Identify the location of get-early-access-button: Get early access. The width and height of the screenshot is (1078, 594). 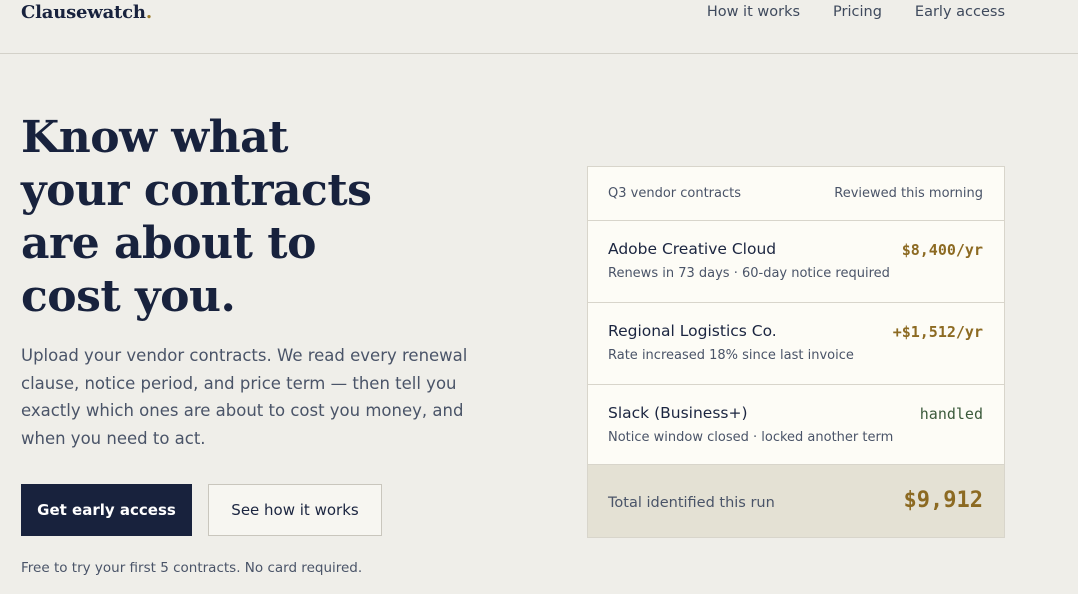
(106, 510).